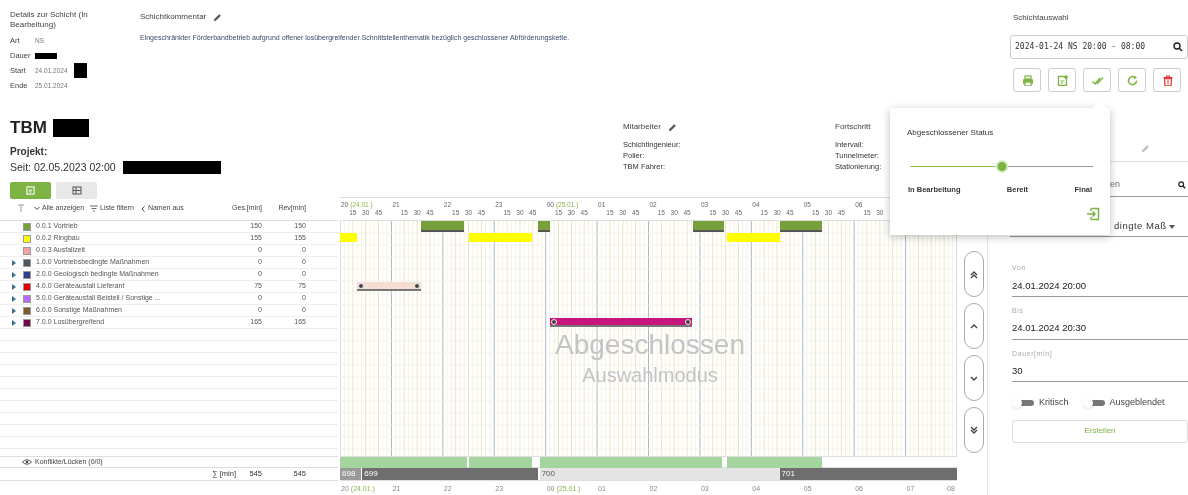  Describe the element at coordinates (1171, 226) in the screenshot. I see `caret-icon` at that location.